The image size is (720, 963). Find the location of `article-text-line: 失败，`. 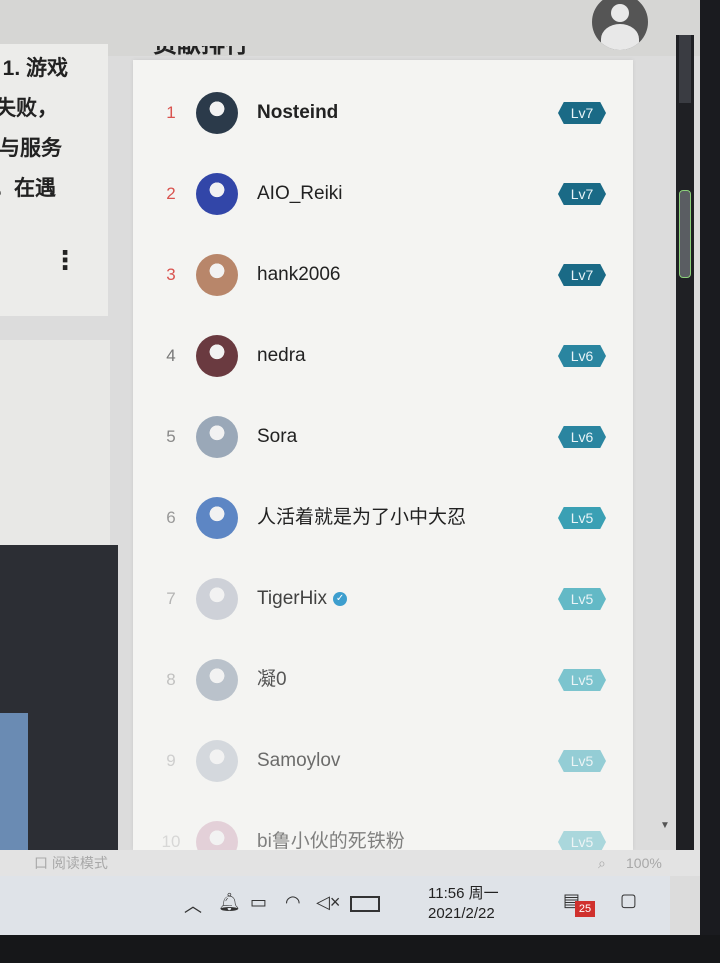

article-text-line: 失败， is located at coordinates (29, 108).